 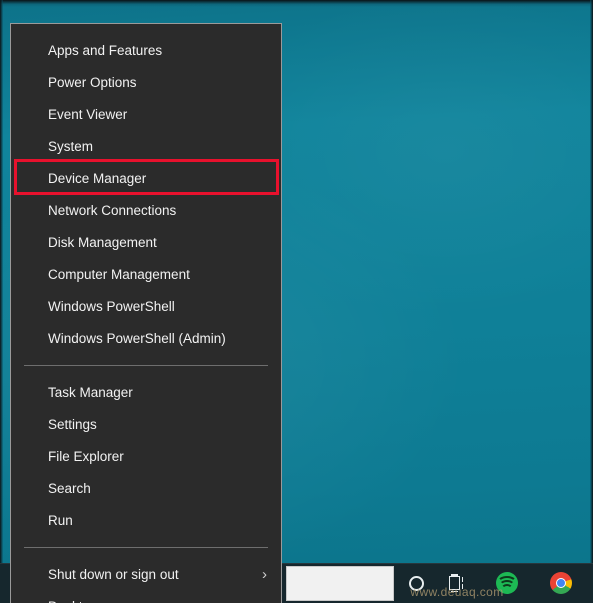 I want to click on menu-item-label: Apps and Features, so click(x=105, y=50).